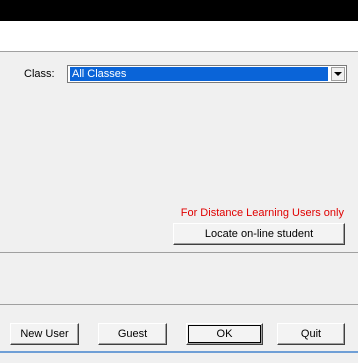 This screenshot has width=358, height=363. Describe the element at coordinates (132, 334) in the screenshot. I see `guest-button: Guest` at that location.